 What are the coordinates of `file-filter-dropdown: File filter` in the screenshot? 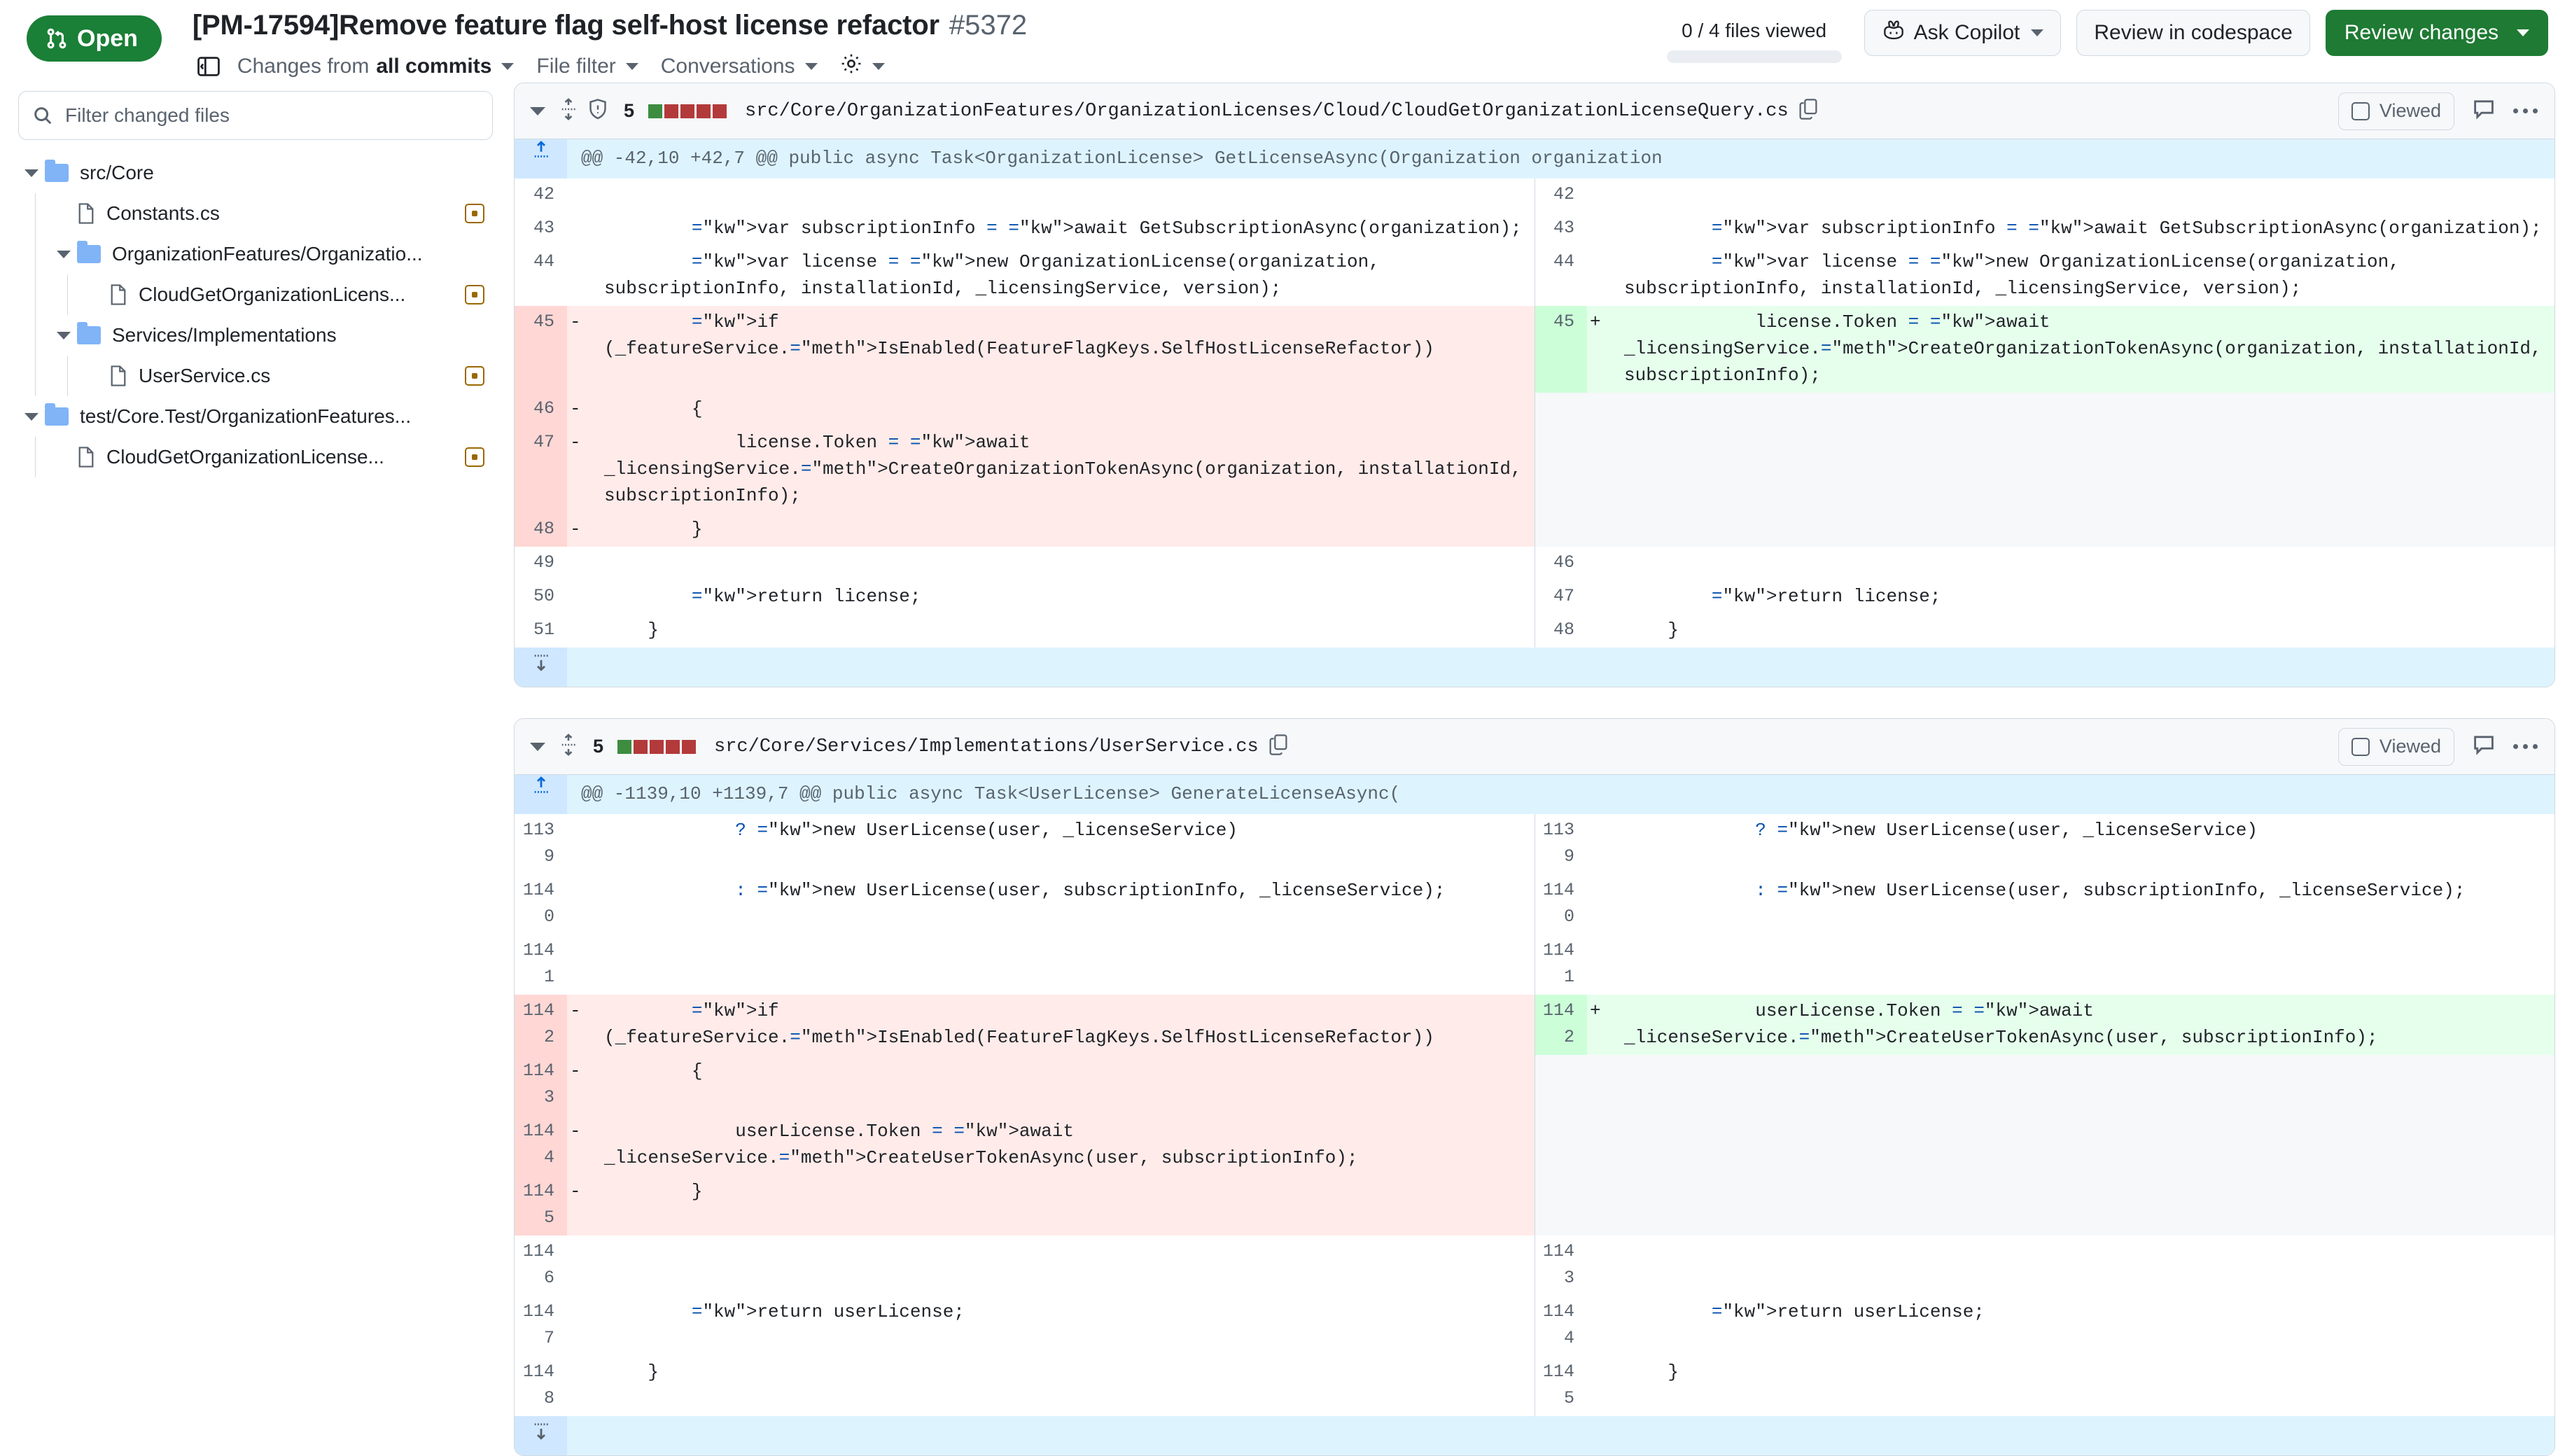 It's located at (593, 66).